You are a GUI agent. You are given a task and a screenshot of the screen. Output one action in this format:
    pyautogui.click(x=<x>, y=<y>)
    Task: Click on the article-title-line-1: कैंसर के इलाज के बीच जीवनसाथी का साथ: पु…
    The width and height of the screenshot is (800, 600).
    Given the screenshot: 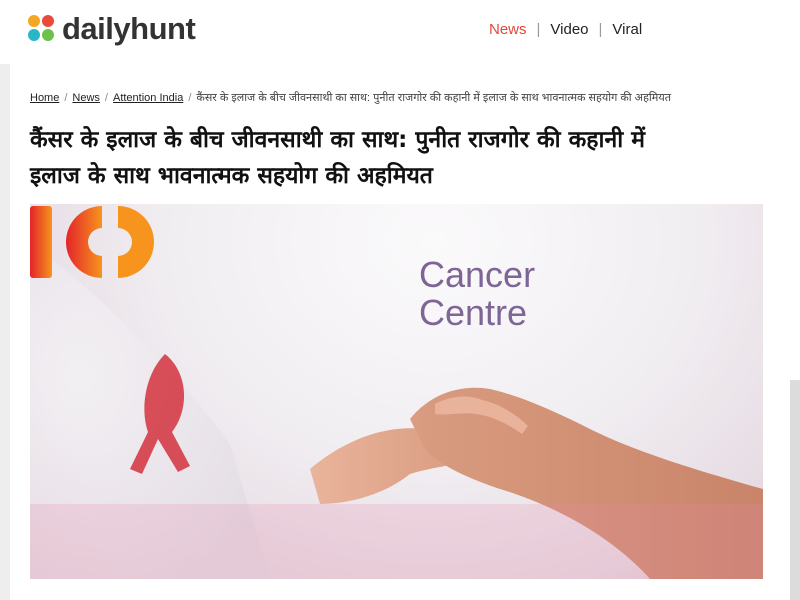 What is the action you would take?
    pyautogui.click(x=337, y=140)
    